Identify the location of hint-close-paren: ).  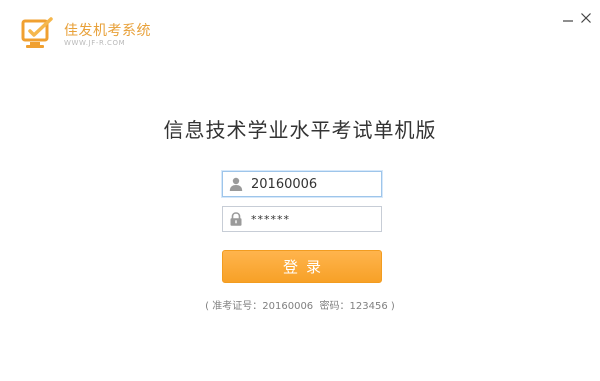
(392, 306).